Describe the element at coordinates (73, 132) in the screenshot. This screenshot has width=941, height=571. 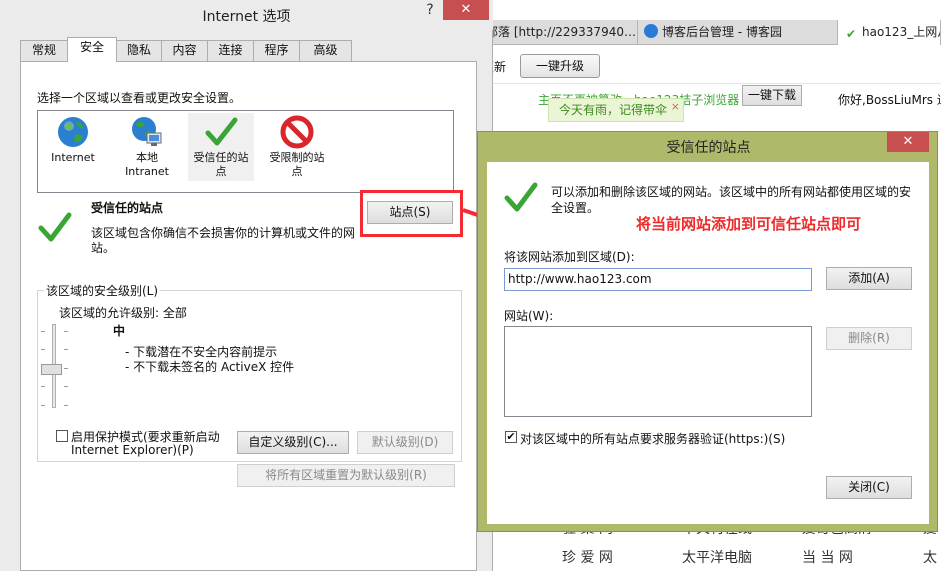
I see `globe-icon` at that location.